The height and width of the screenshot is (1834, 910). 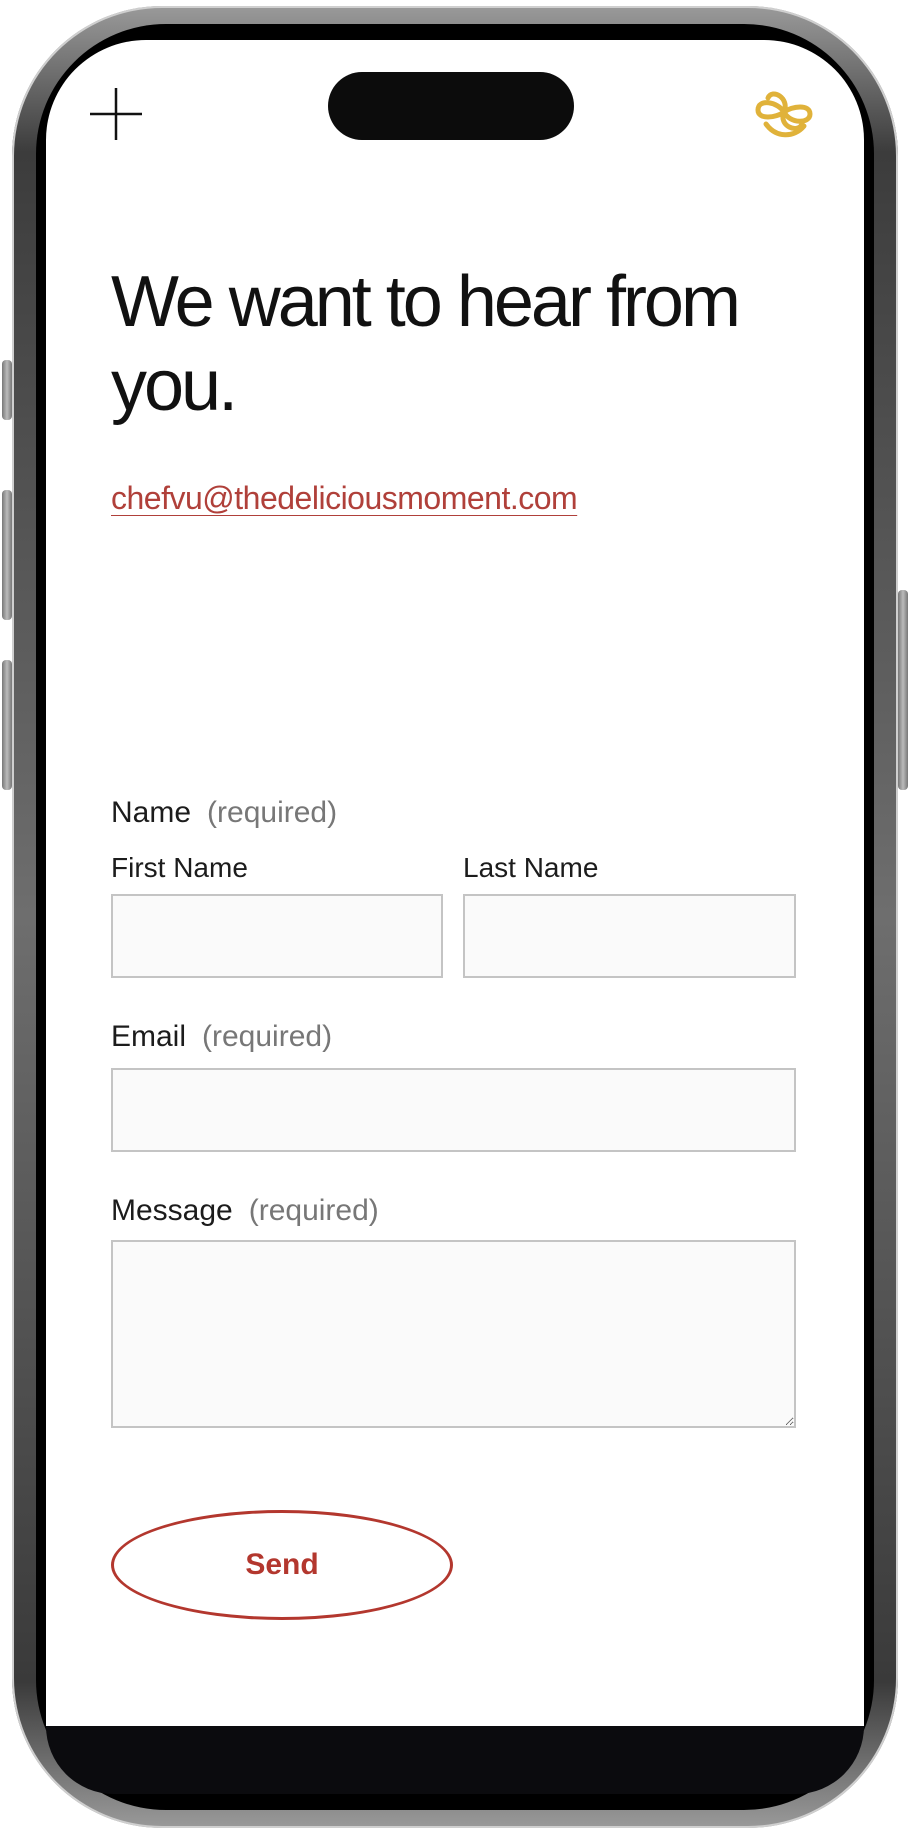 What do you see at coordinates (267, 1036) in the screenshot?
I see `email-required-text: (required)` at bounding box center [267, 1036].